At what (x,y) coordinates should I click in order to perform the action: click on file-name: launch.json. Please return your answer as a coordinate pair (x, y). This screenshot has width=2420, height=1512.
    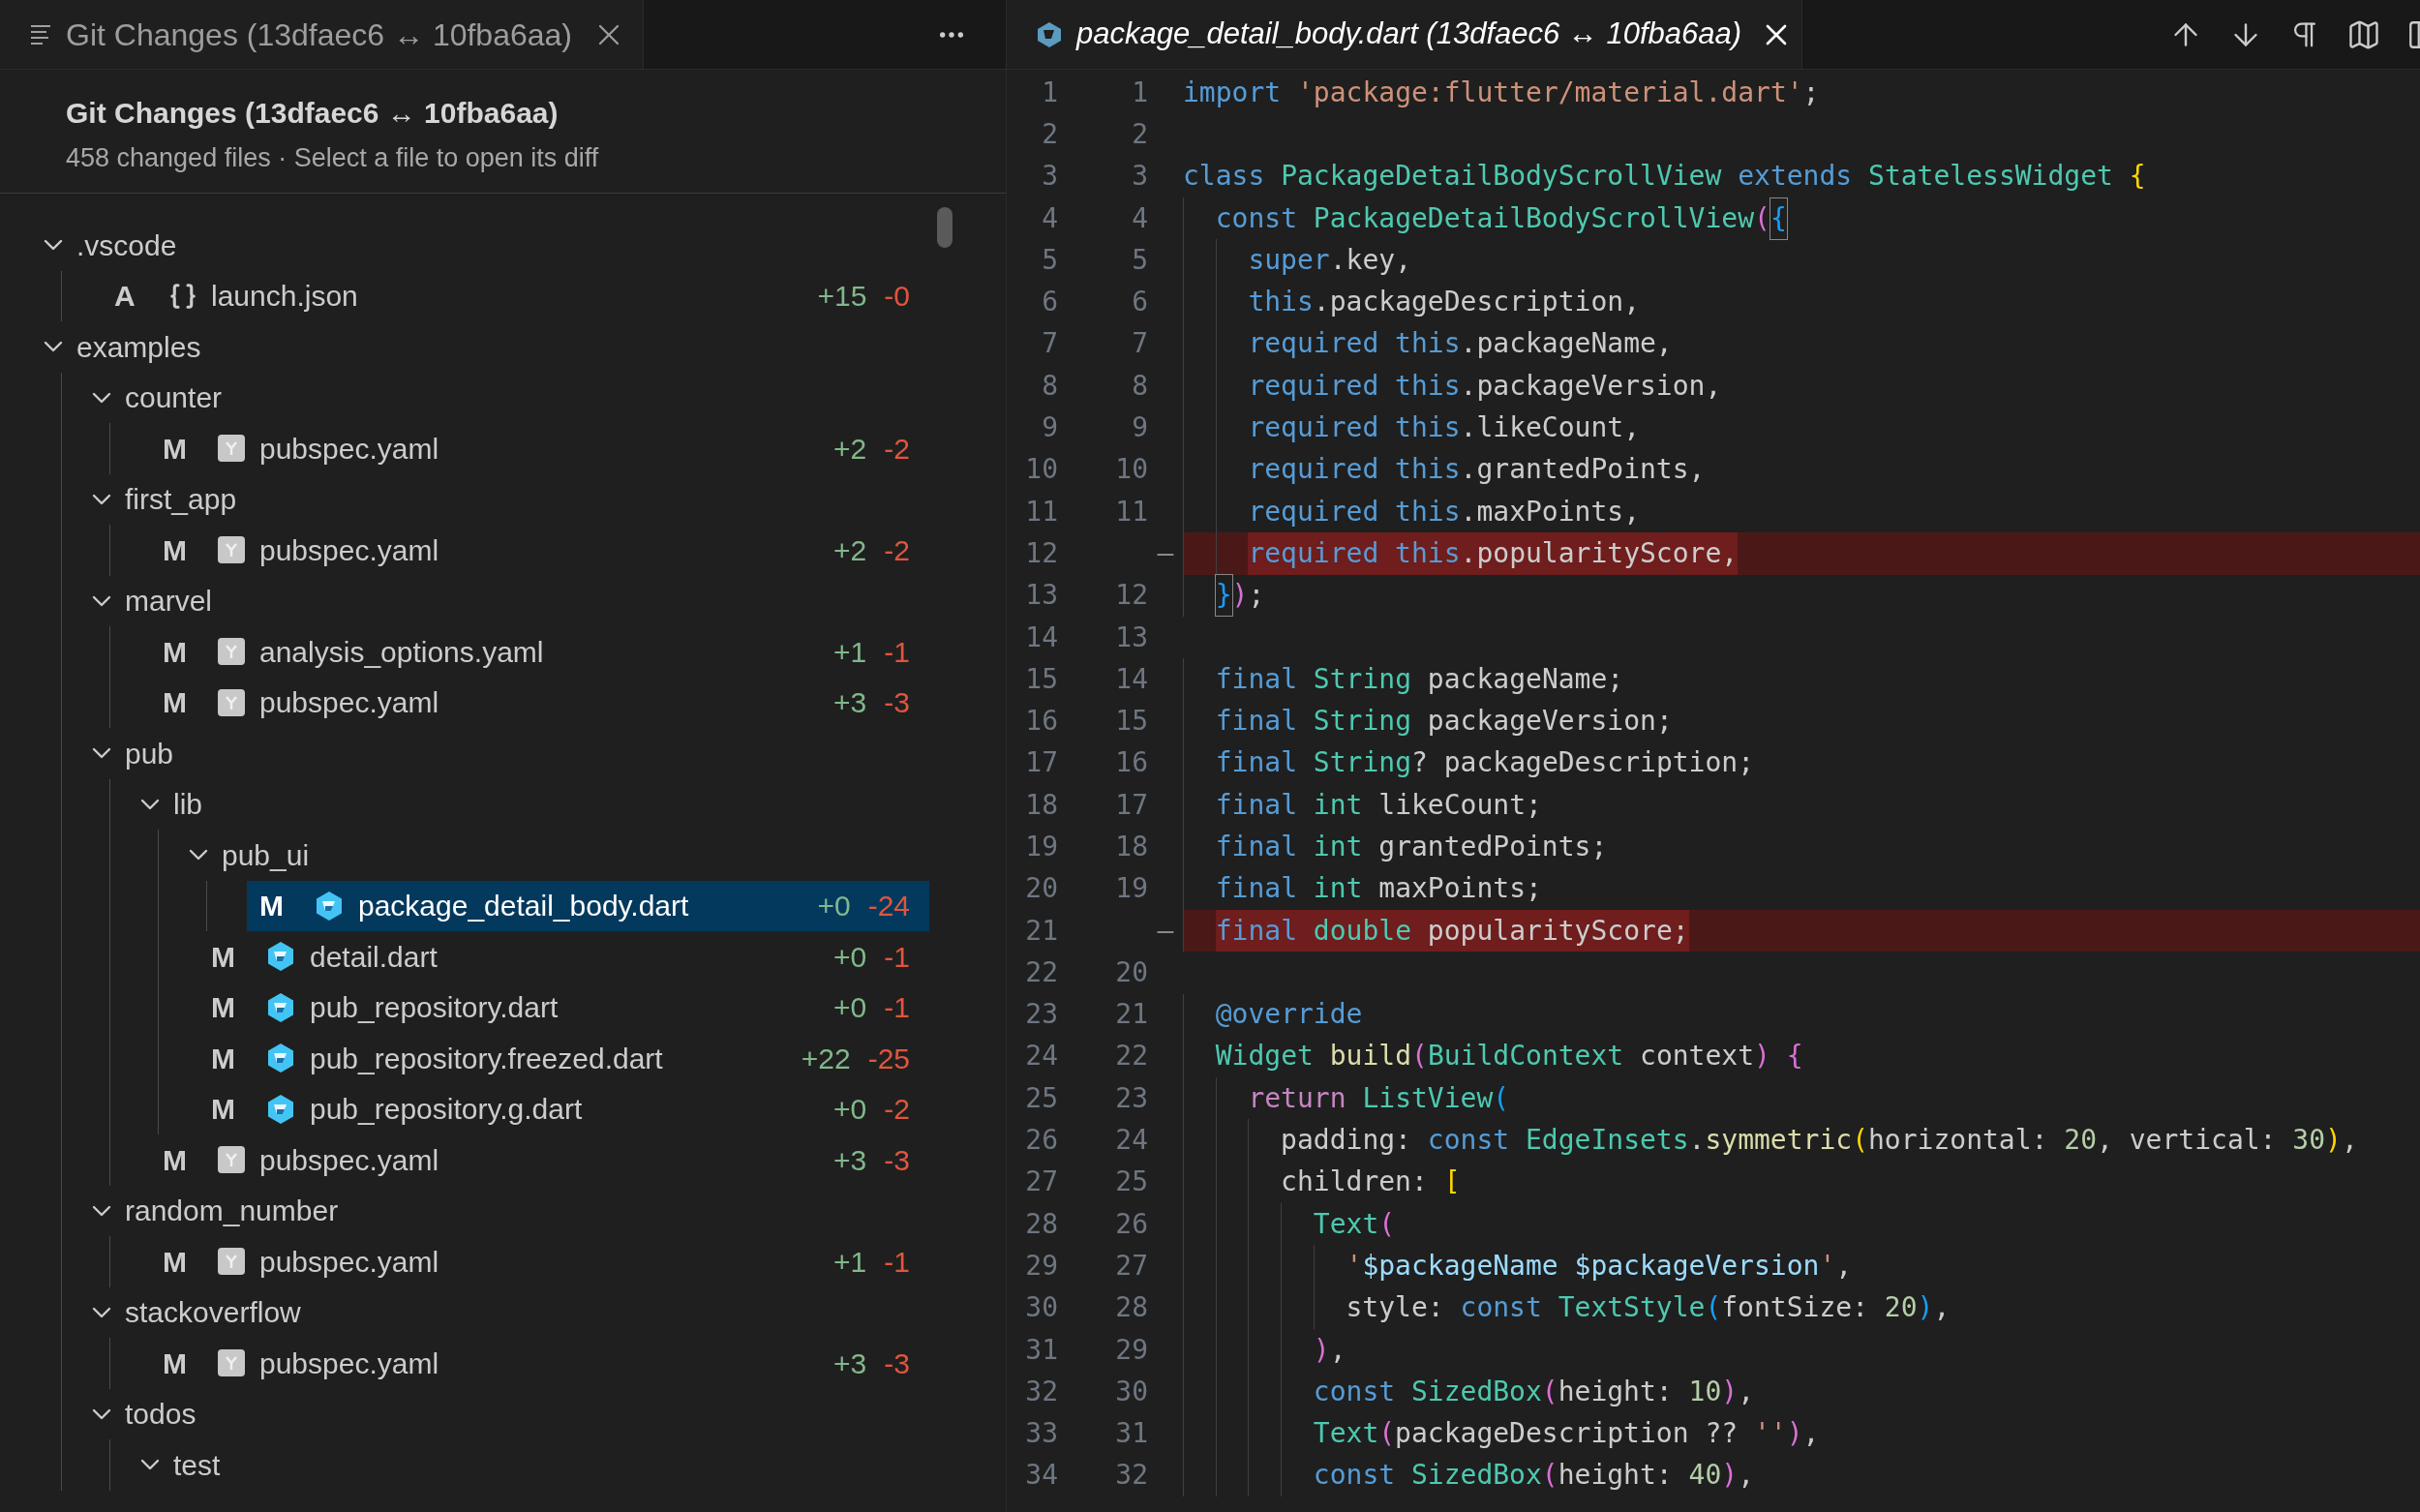
    Looking at the image, I should click on (284, 297).